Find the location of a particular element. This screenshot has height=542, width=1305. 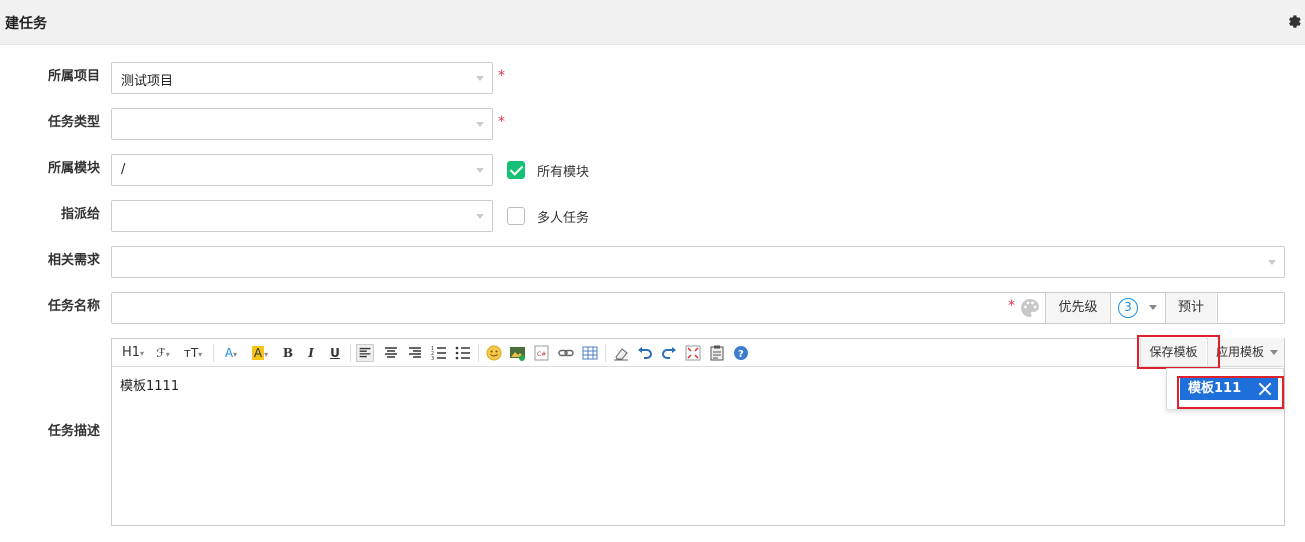

project-value: 测试项目 is located at coordinates (147, 81).